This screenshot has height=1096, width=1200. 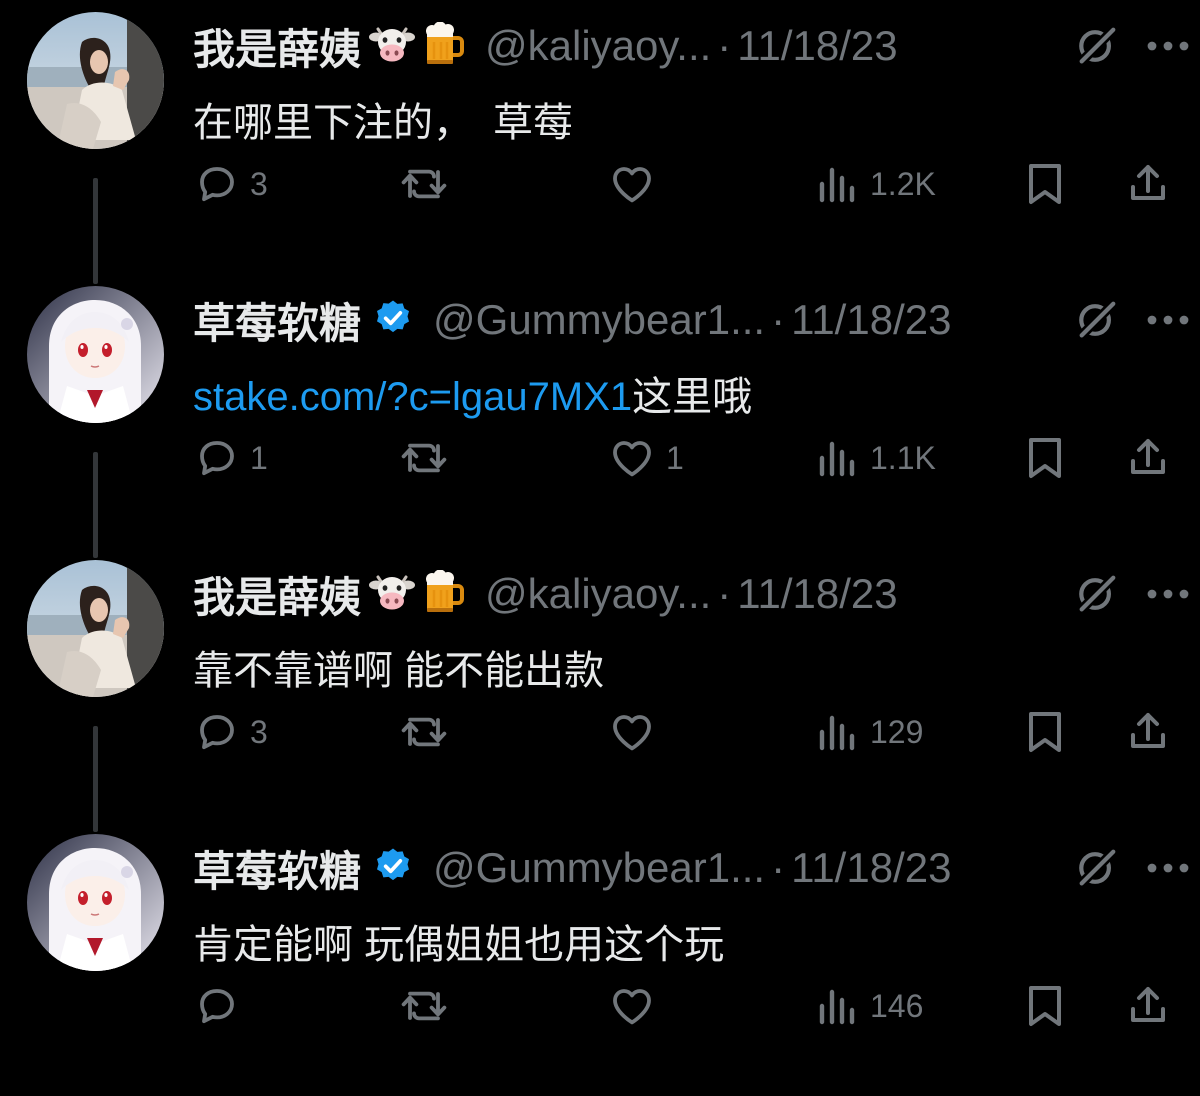 I want to click on tweet-text: 在哪里下注的， 草莓, so click(x=383, y=119).